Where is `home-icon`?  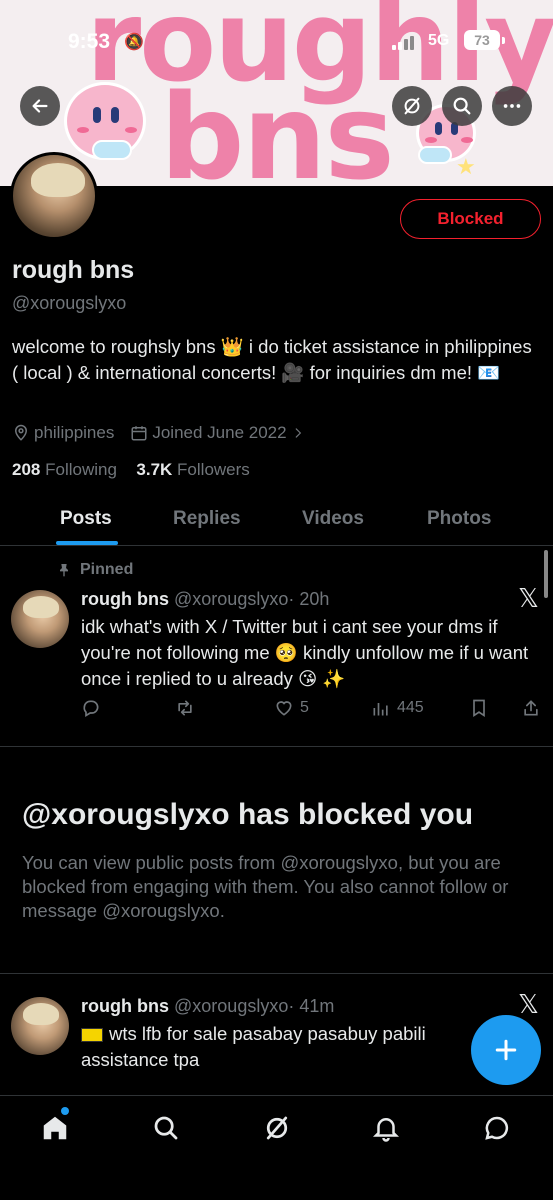 home-icon is located at coordinates (55, 1128).